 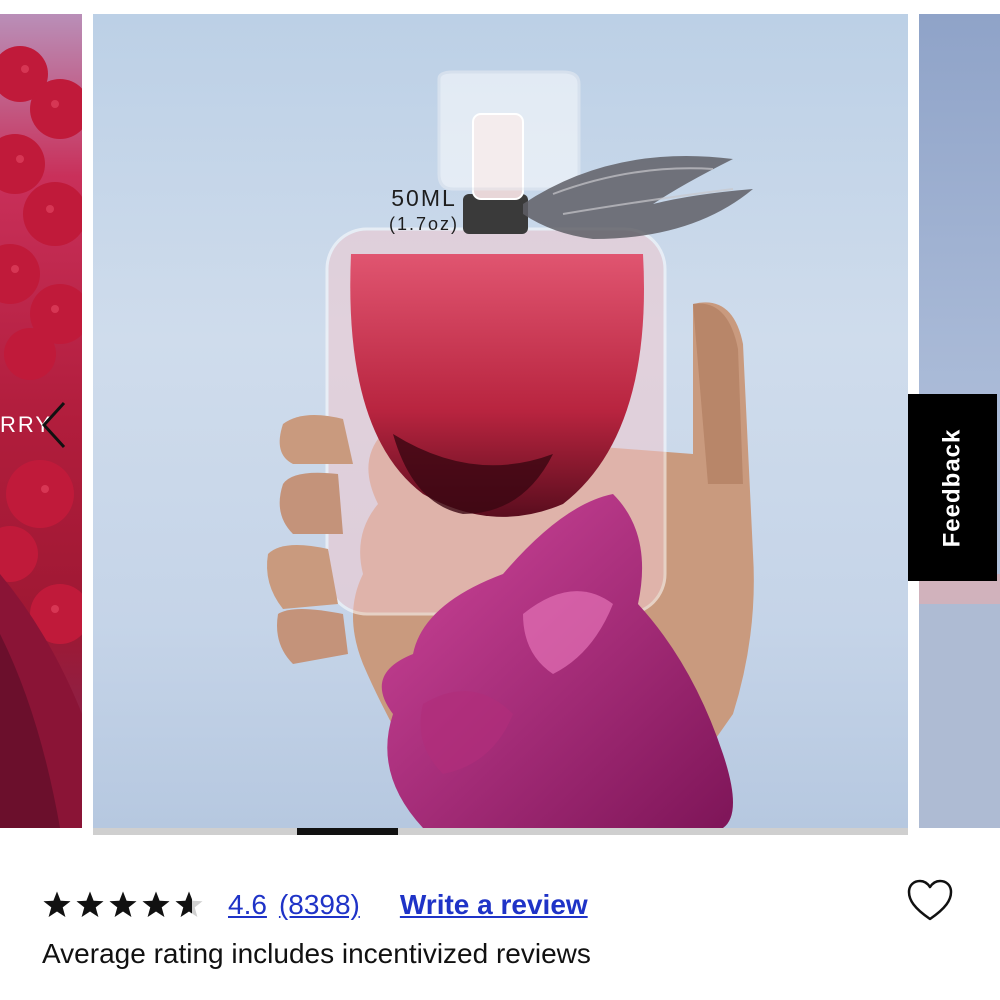 I want to click on feedback-label: Feedback, so click(x=952, y=487).